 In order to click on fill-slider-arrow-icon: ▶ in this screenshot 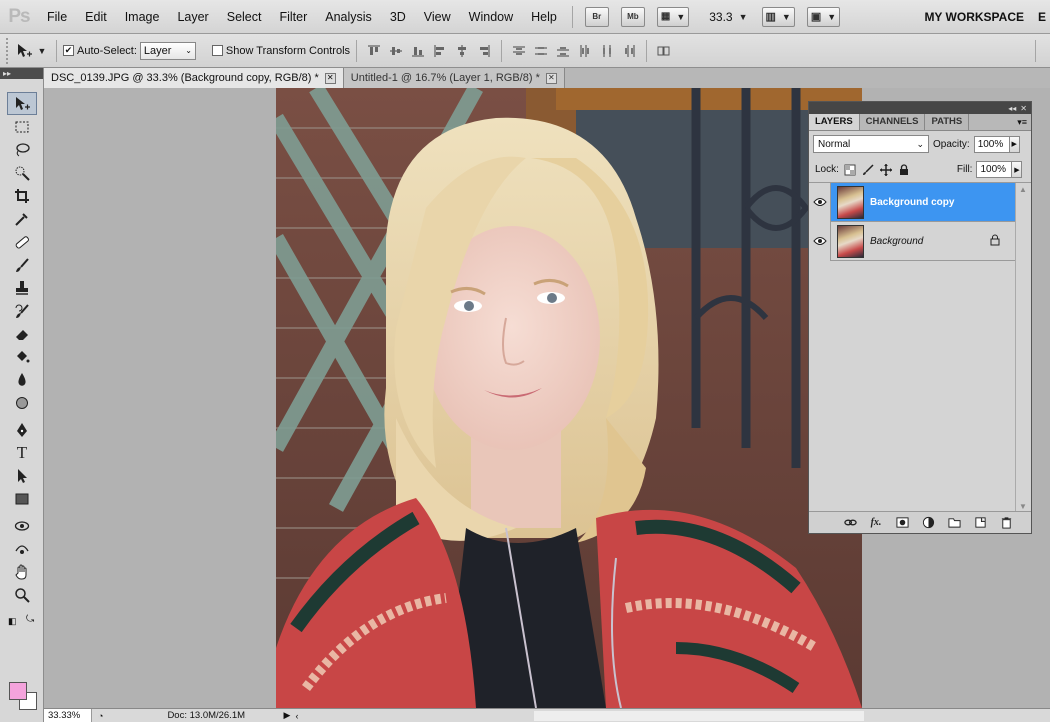, I will do `click(1017, 169)`.